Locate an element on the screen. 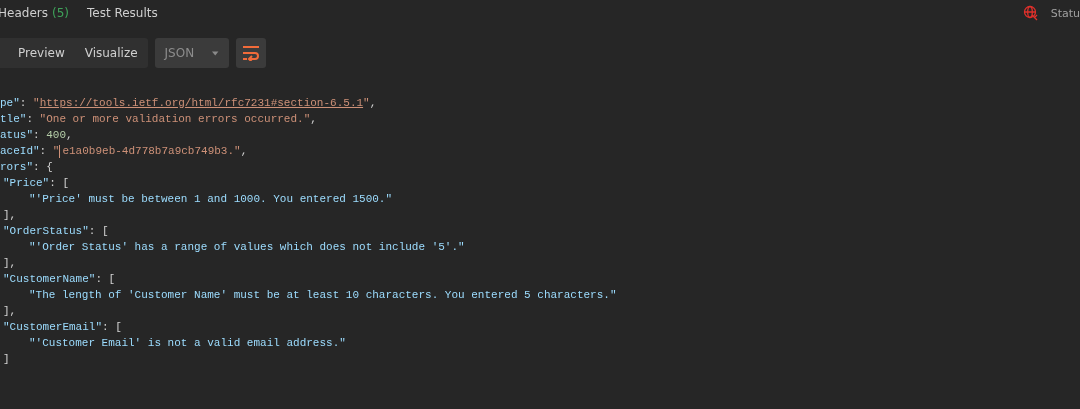 The width and height of the screenshot is (1080, 409). json-punctuation: ] is located at coordinates (6, 359).